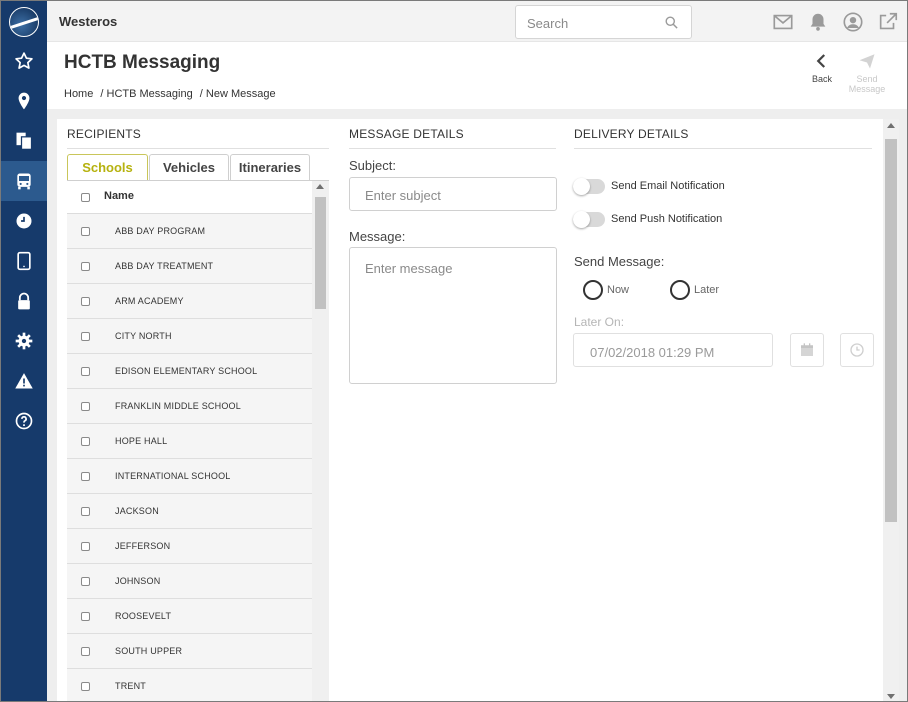  Describe the element at coordinates (24, 22) in the screenshot. I see `app-logo` at that location.